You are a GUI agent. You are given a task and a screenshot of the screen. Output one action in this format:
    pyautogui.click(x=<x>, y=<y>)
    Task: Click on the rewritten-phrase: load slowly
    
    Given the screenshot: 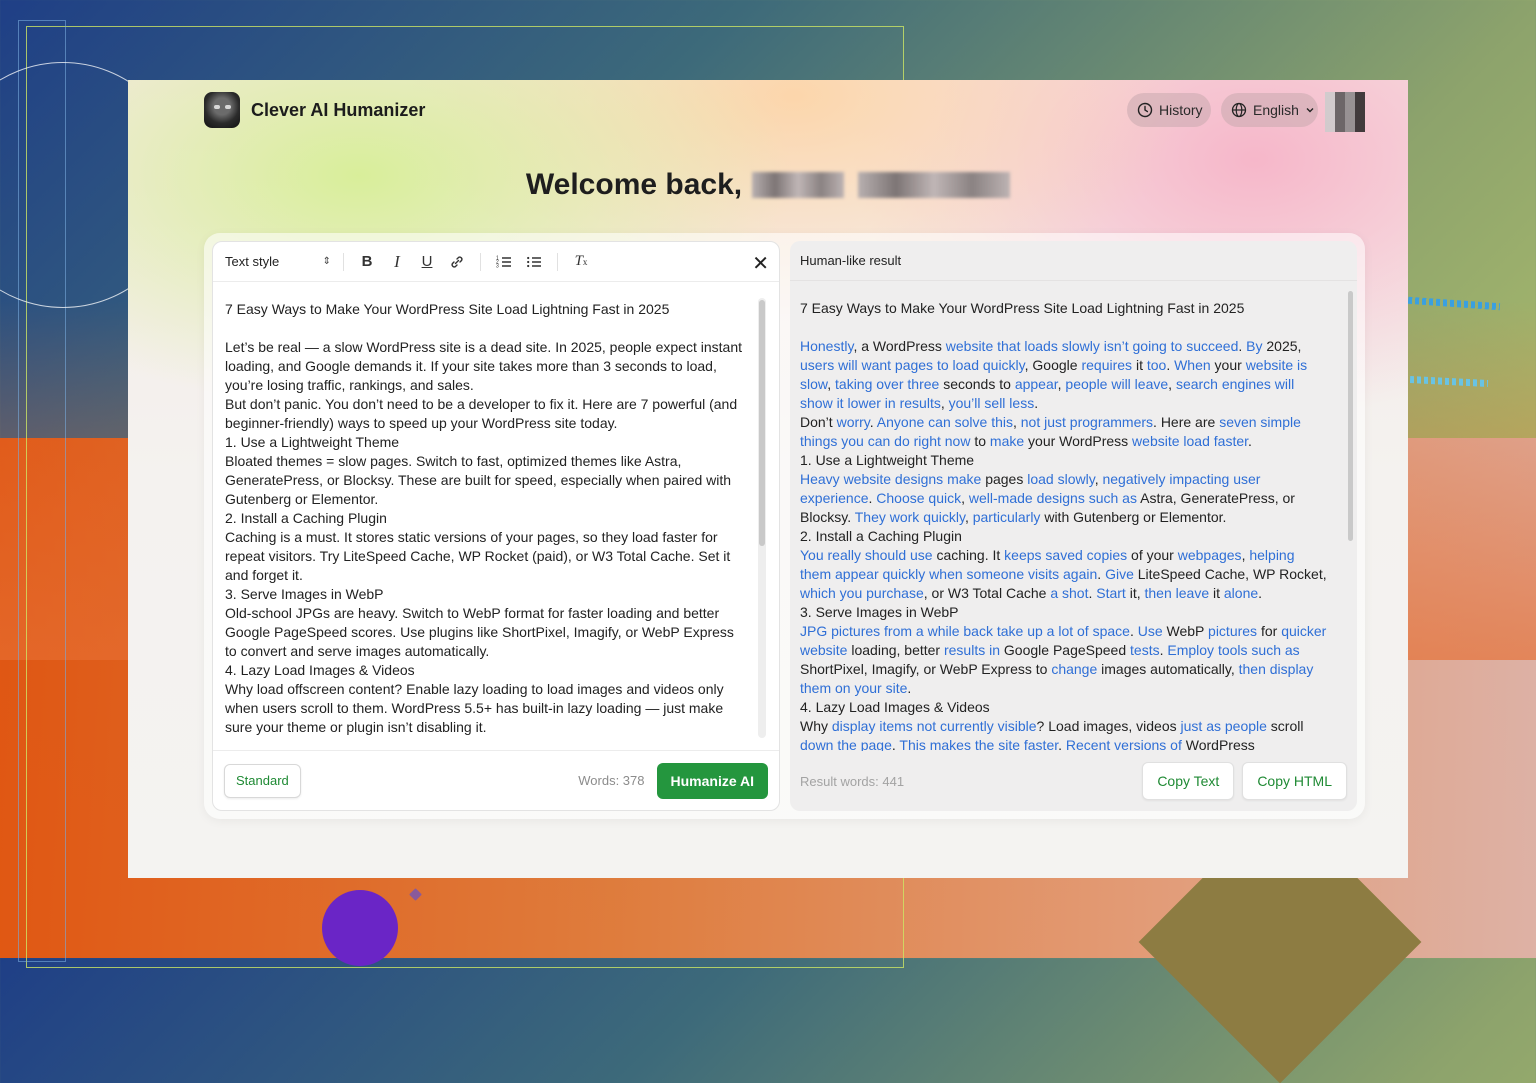 What is the action you would take?
    pyautogui.click(x=1061, y=479)
    